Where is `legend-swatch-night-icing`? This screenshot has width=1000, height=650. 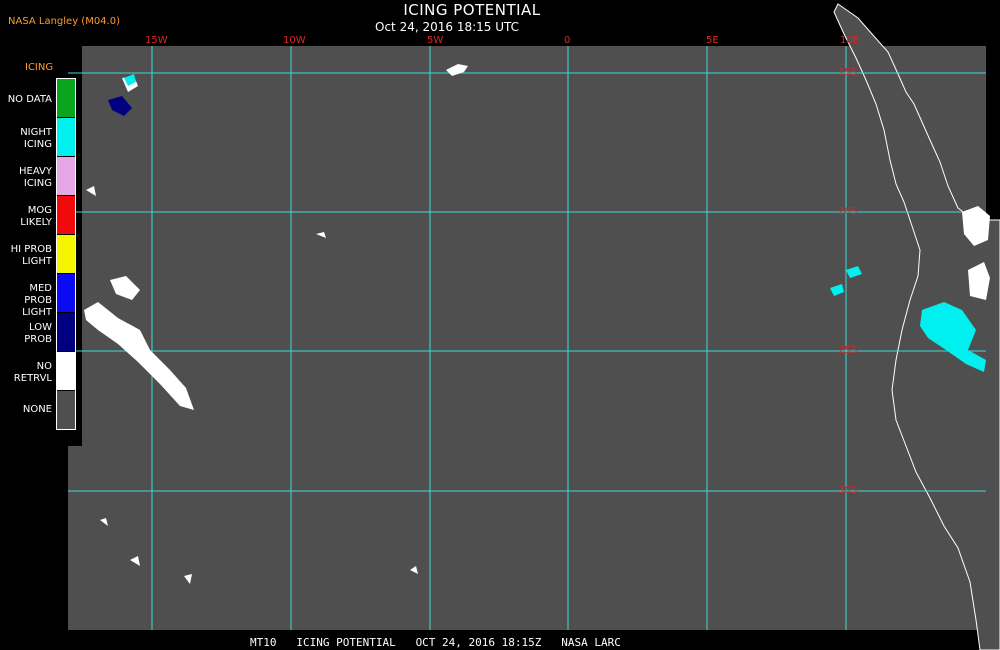 legend-swatch-night-icing is located at coordinates (66, 137).